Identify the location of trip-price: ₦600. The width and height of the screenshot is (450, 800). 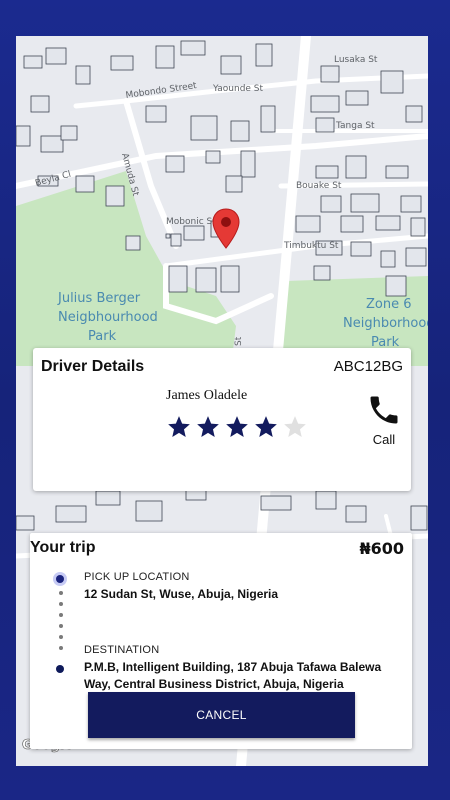
(381, 548).